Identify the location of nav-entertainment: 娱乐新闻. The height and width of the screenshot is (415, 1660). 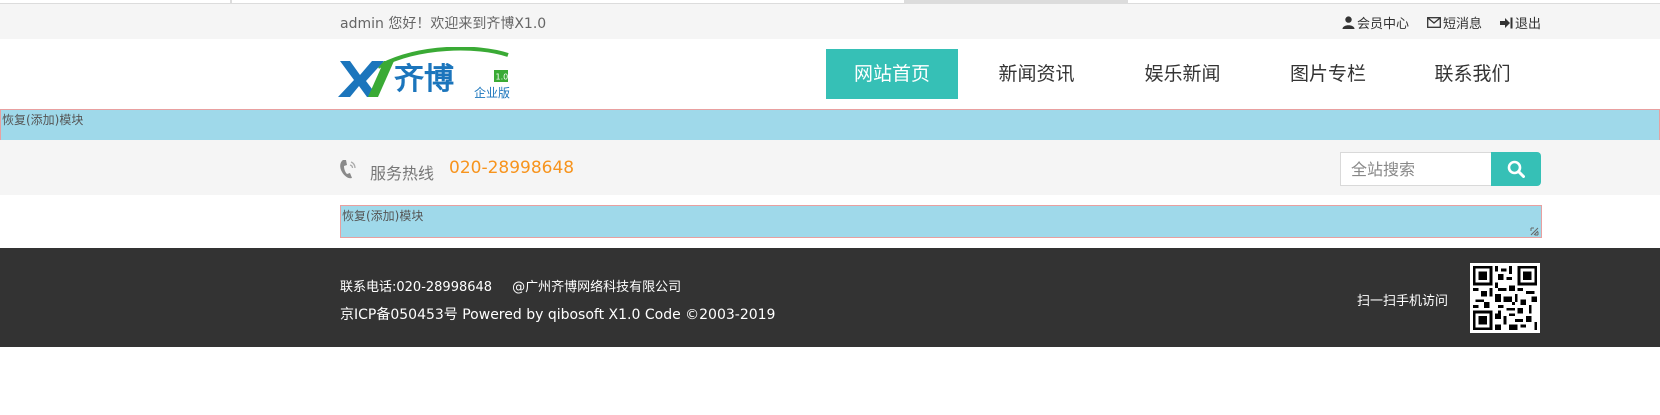
(1182, 74).